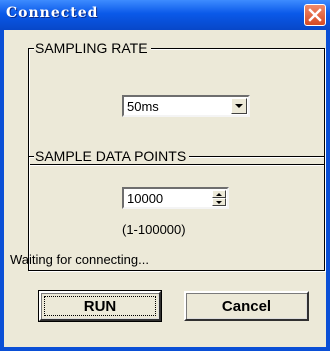 The width and height of the screenshot is (330, 351). I want to click on sampling-rate-label: SAMPLING RATE, so click(92, 48).